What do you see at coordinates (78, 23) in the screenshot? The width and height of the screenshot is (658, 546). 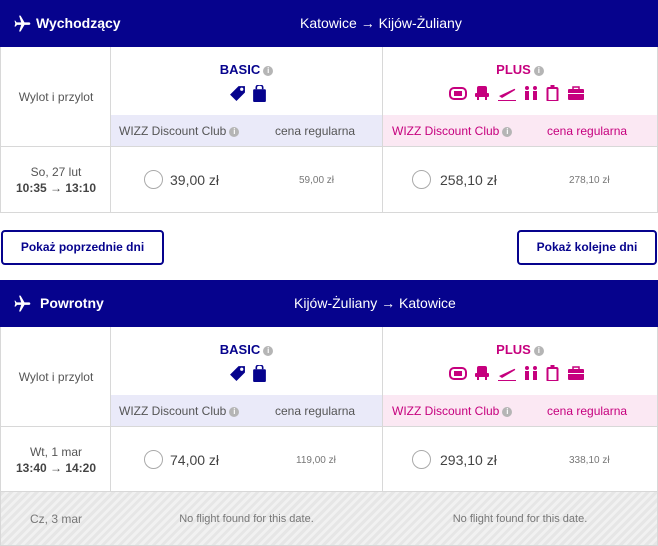 I see `direction-label: Wychodzący` at bounding box center [78, 23].